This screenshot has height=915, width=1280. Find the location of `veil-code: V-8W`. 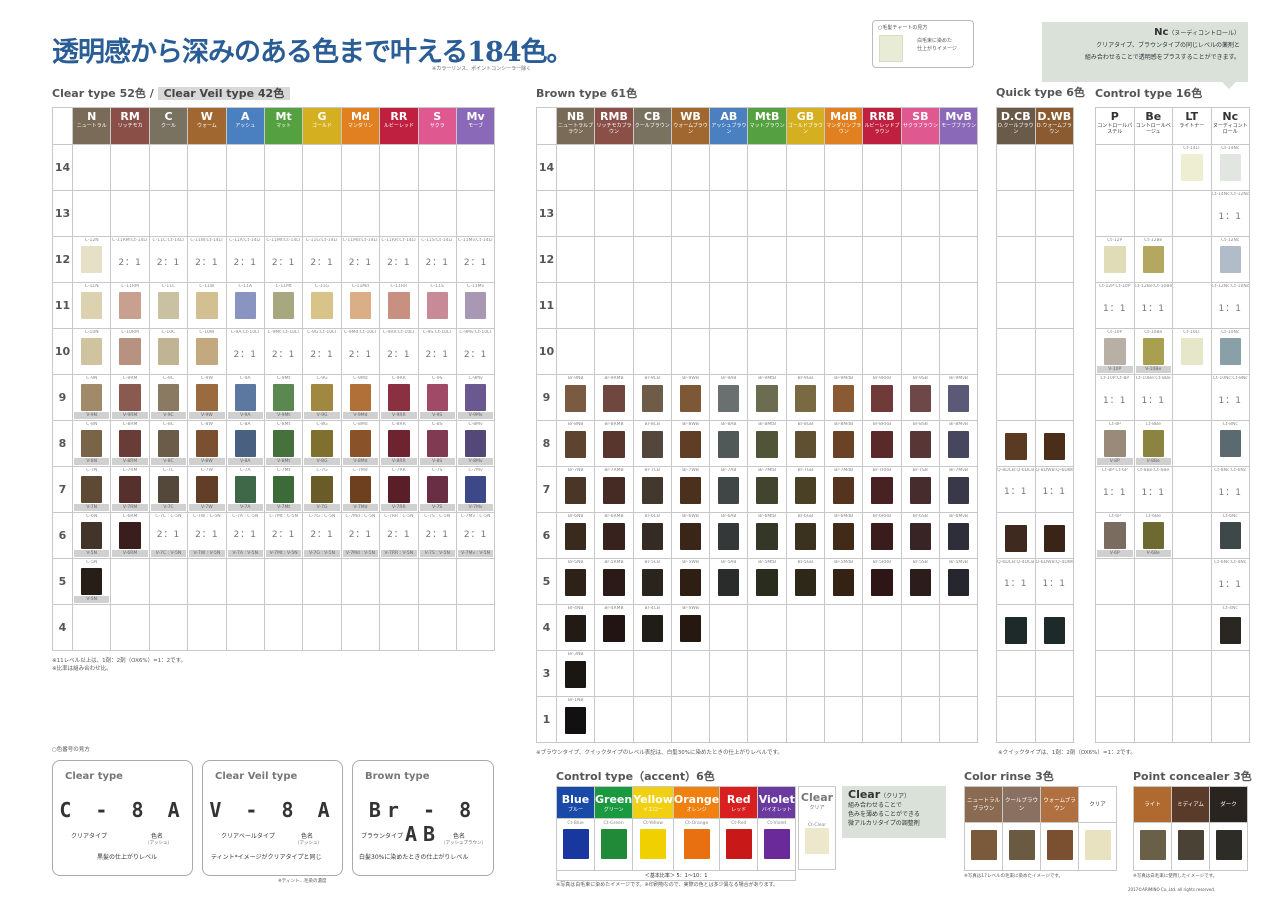

veil-code: V-8W is located at coordinates (207, 461).